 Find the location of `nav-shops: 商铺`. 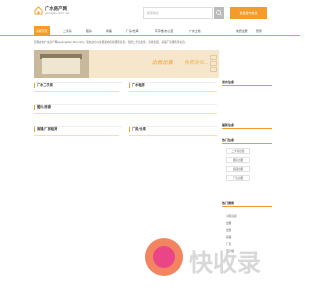

nav-shops: 商铺 is located at coordinates (109, 31).